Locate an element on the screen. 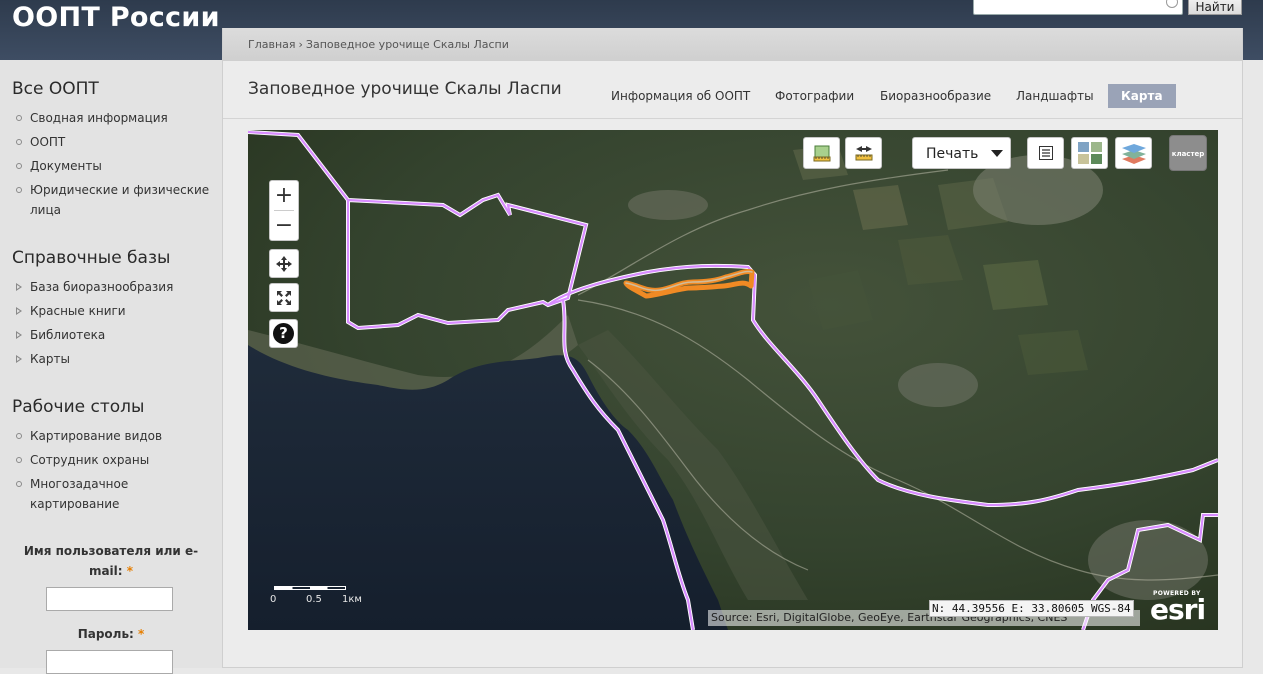 This screenshot has width=1263, height=674. pan-button is located at coordinates (284, 263).